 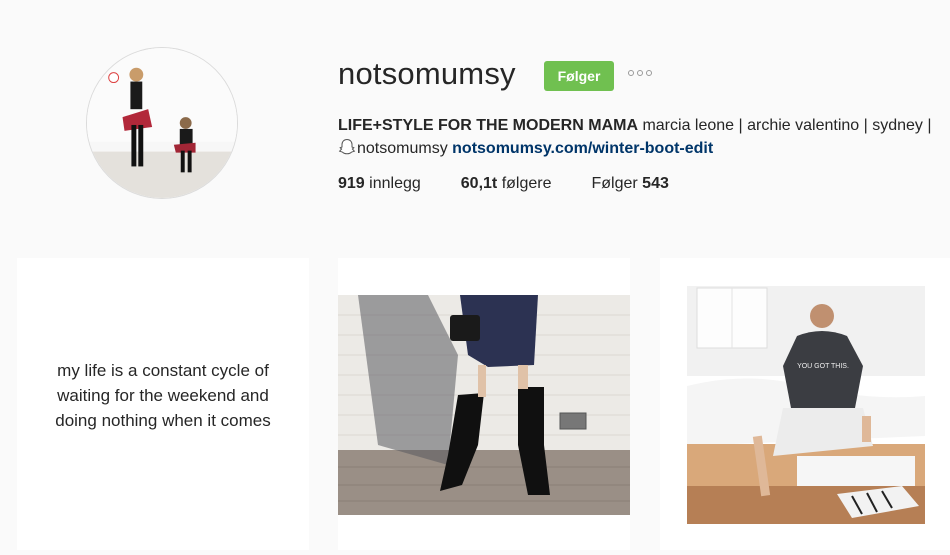 What do you see at coordinates (402, 148) in the screenshot?
I see `bio-snapchat: notsomumsy` at bounding box center [402, 148].